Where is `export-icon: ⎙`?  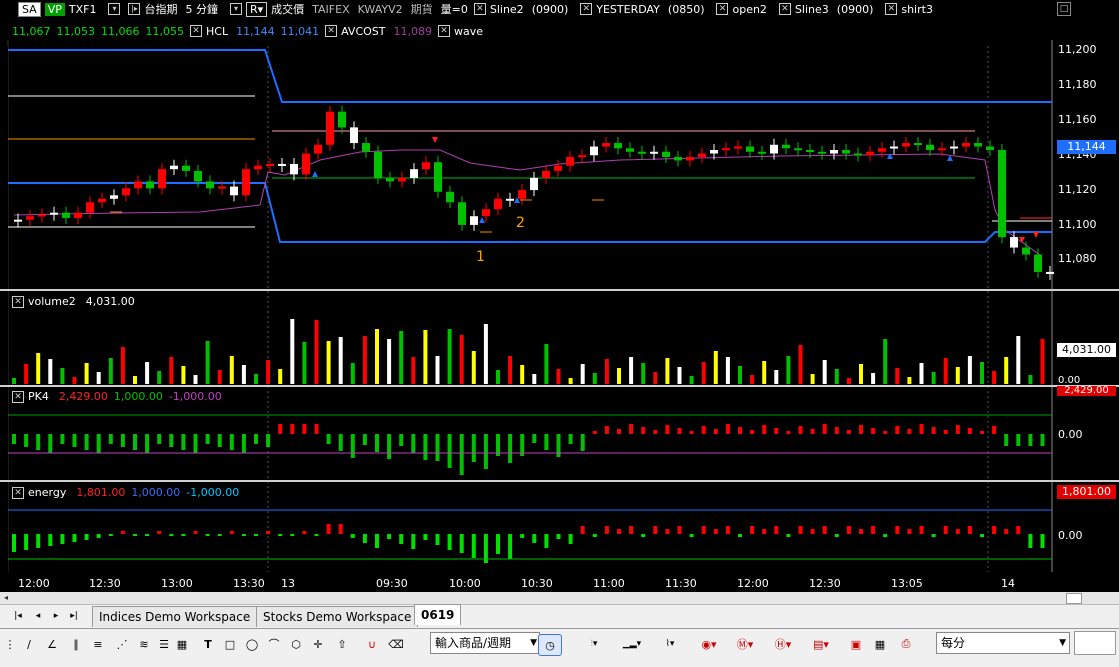
export-icon: ⎙ is located at coordinates (906, 644).